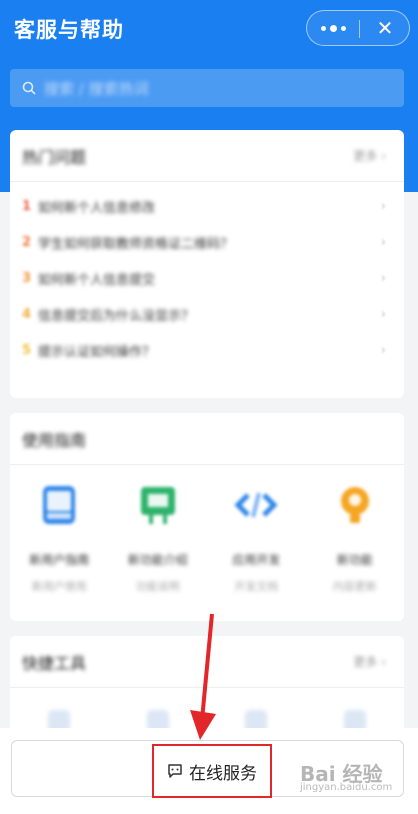 The image size is (418, 814). What do you see at coordinates (27, 206) in the screenshot?
I see `question-rank: 1` at bounding box center [27, 206].